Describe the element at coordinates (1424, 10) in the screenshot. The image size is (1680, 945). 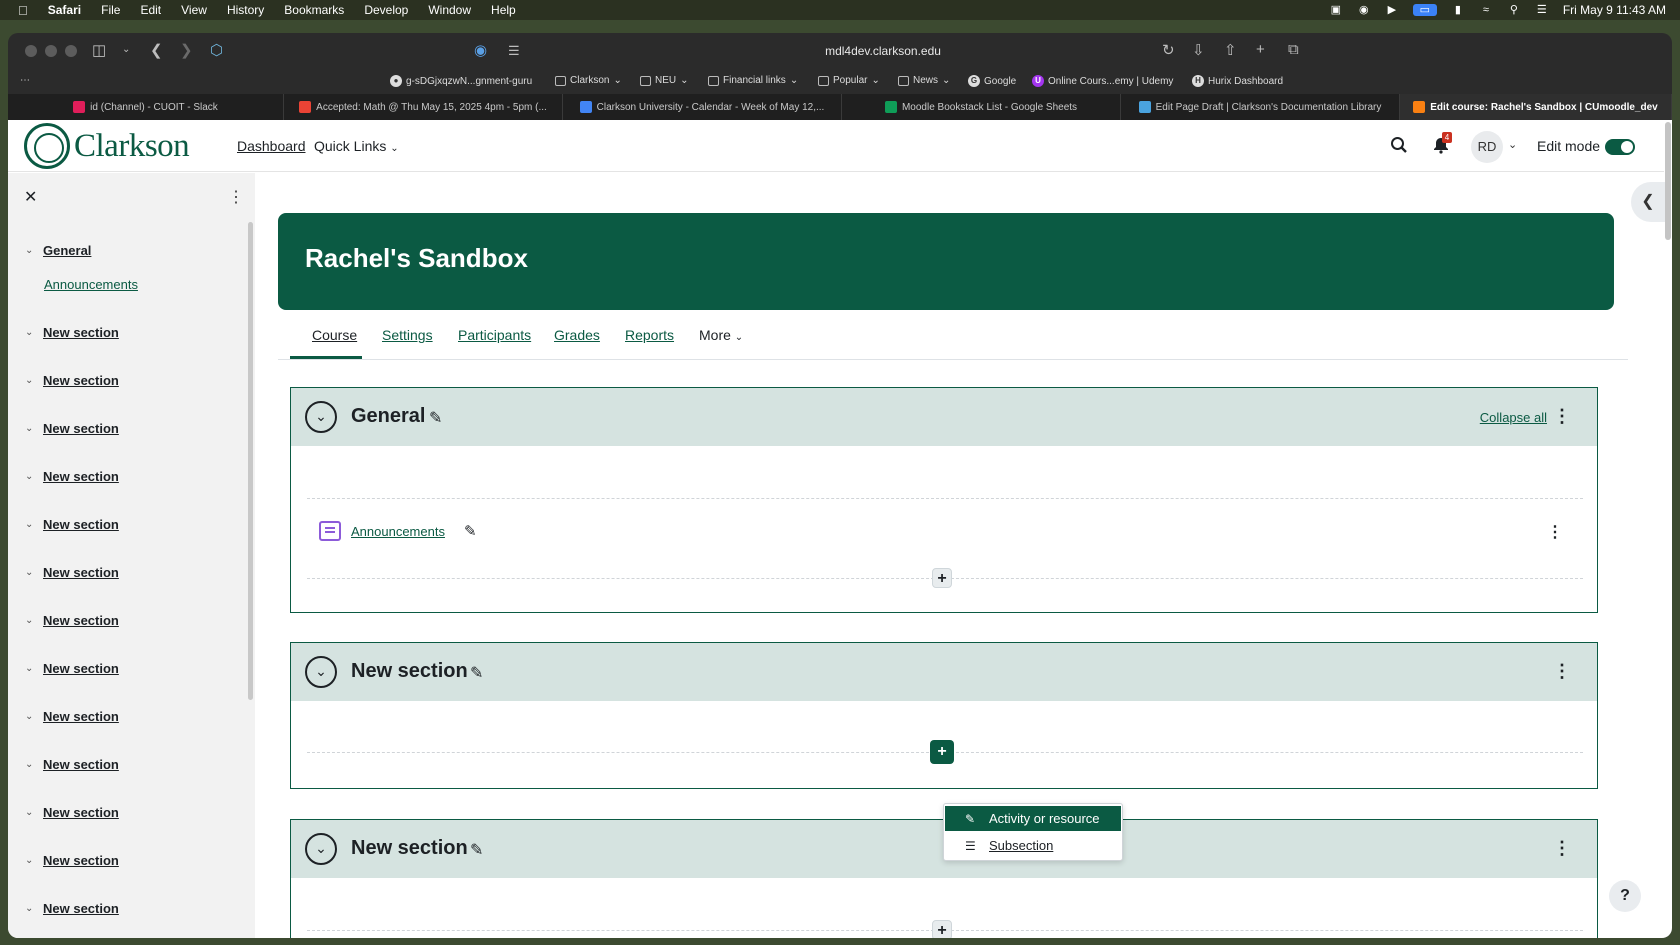
I see `screen-mirroring-icon: ▭` at that location.